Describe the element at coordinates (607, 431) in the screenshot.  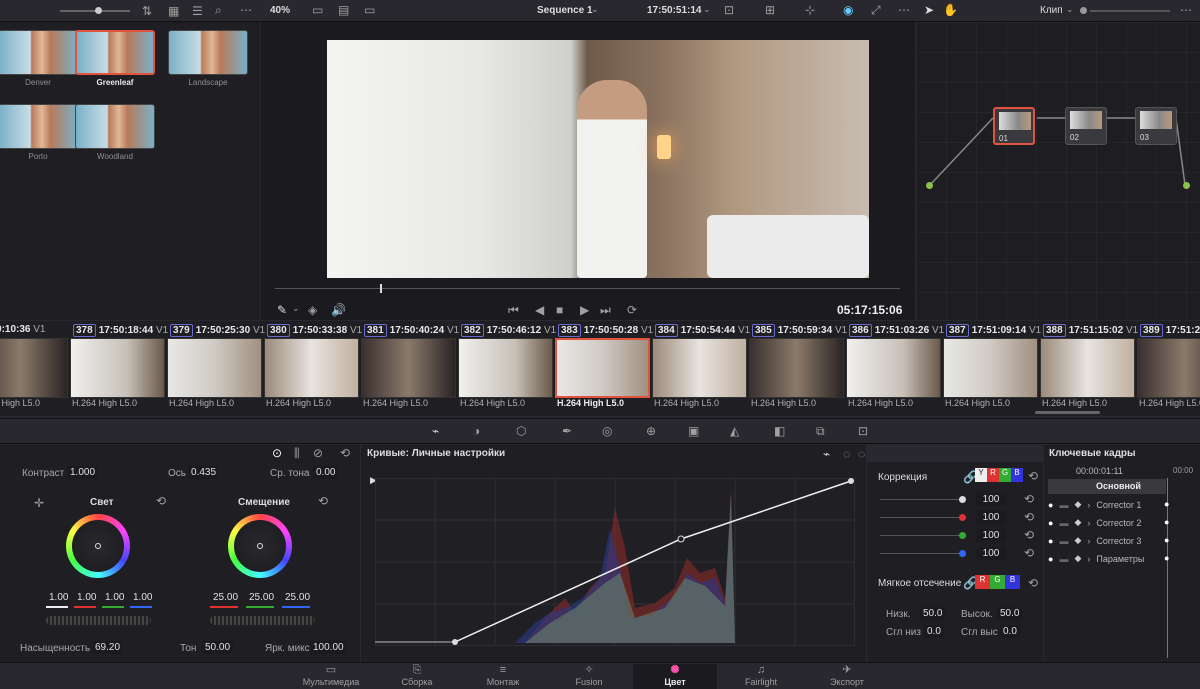
I see `window-icon: ◎` at that location.